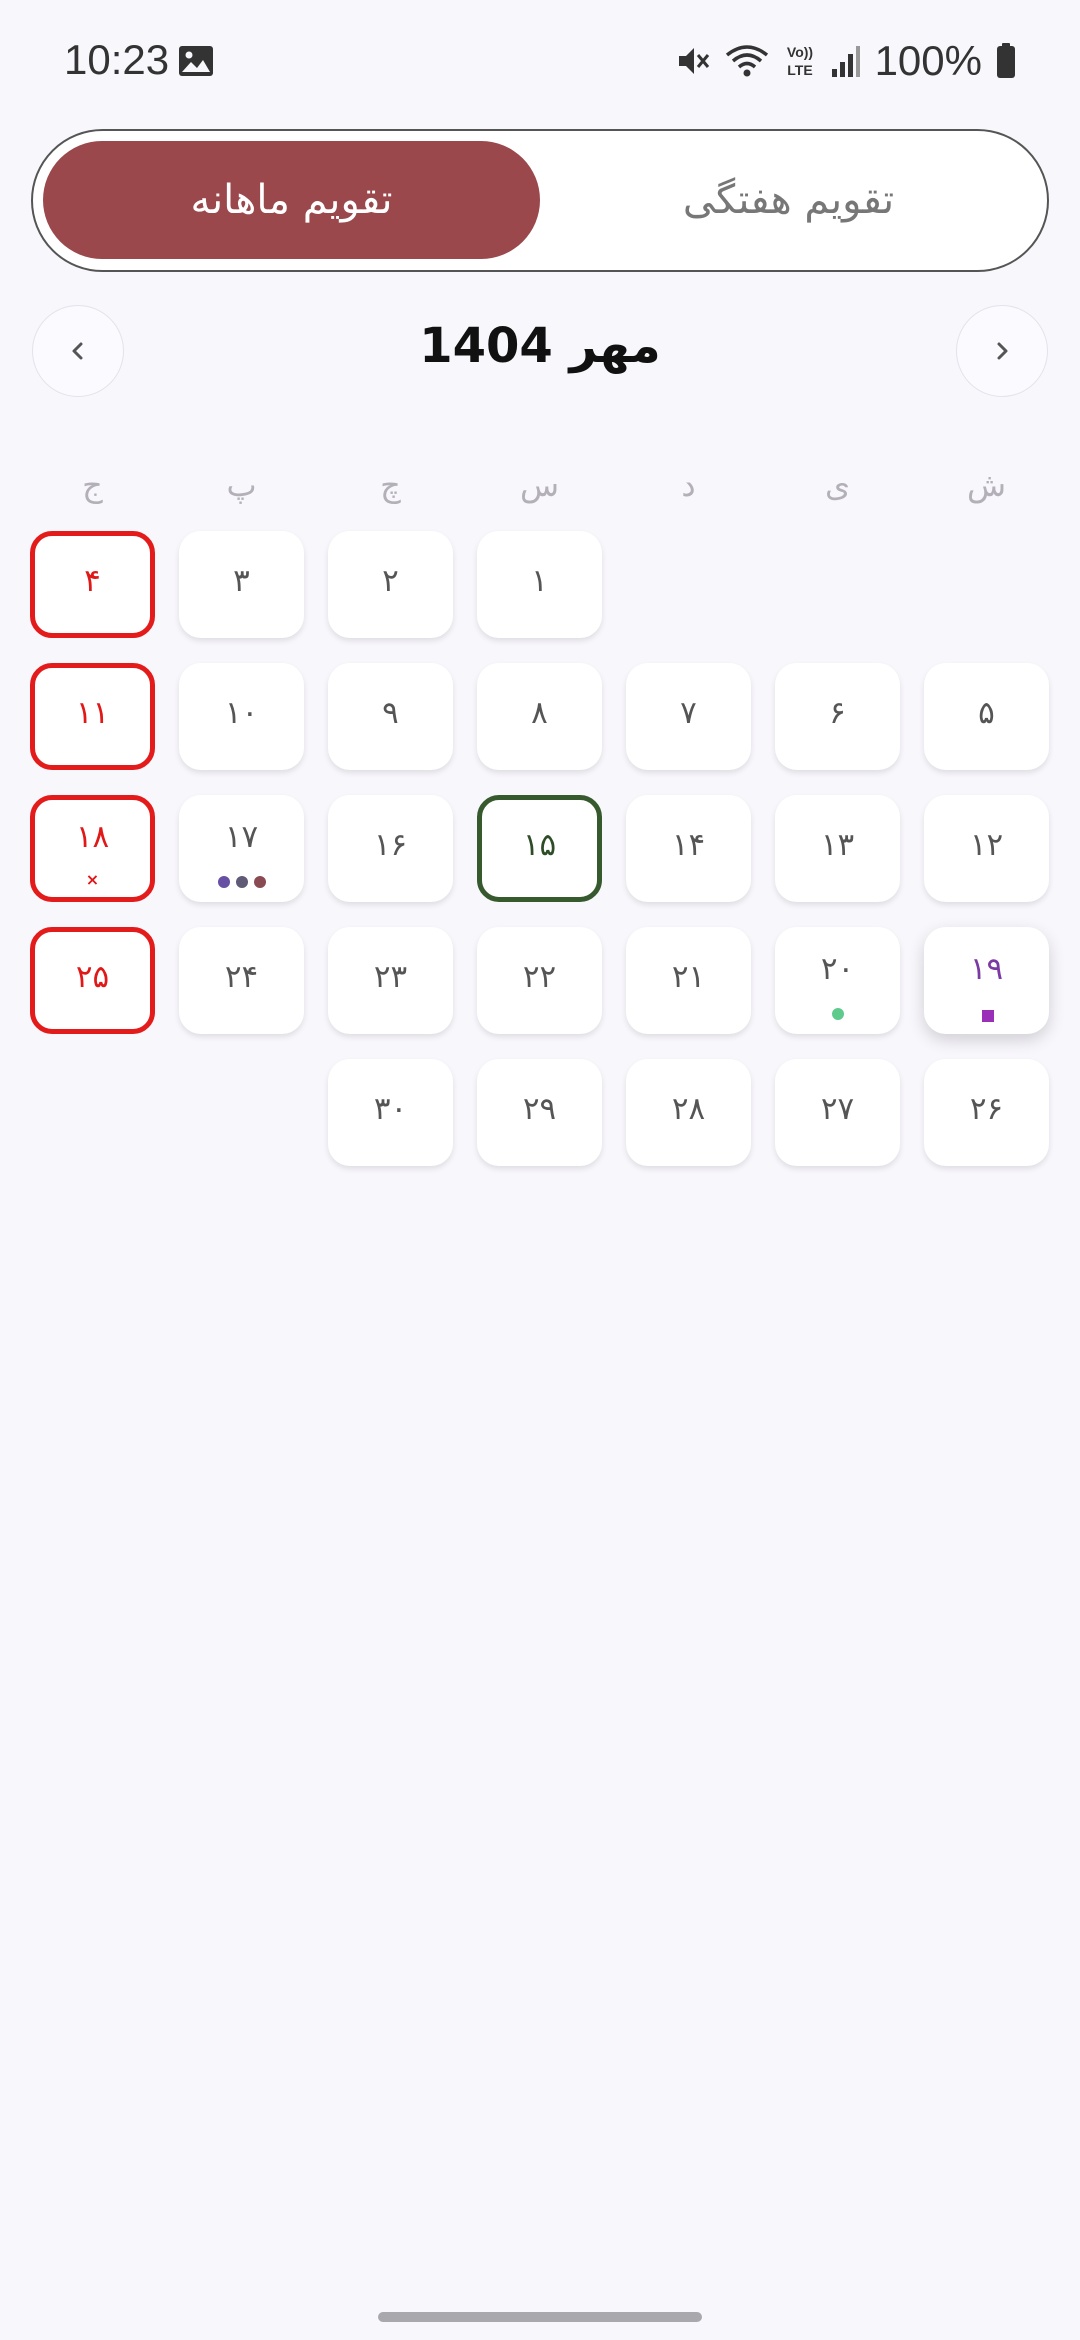  Describe the element at coordinates (92, 713) in the screenshot. I see `day-number: ۱۱` at that location.